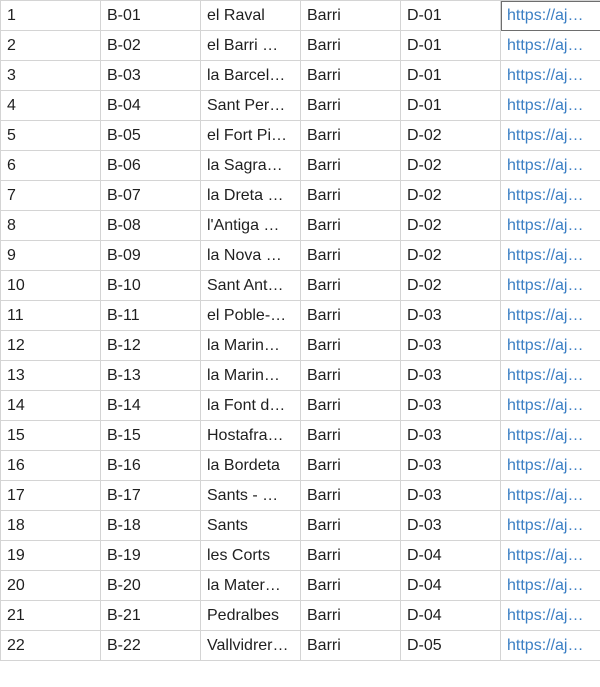 The image size is (600, 687). I want to click on row-index-cell: 4, so click(50, 105).